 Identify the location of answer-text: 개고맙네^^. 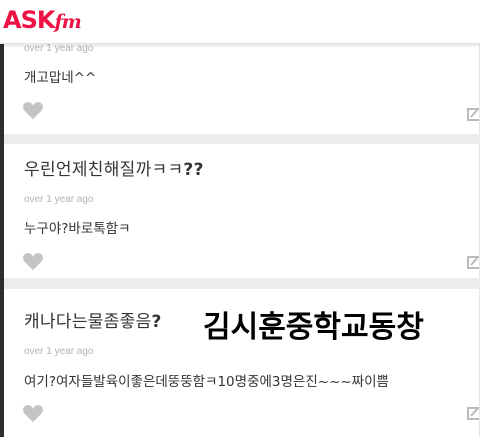
(60, 78).